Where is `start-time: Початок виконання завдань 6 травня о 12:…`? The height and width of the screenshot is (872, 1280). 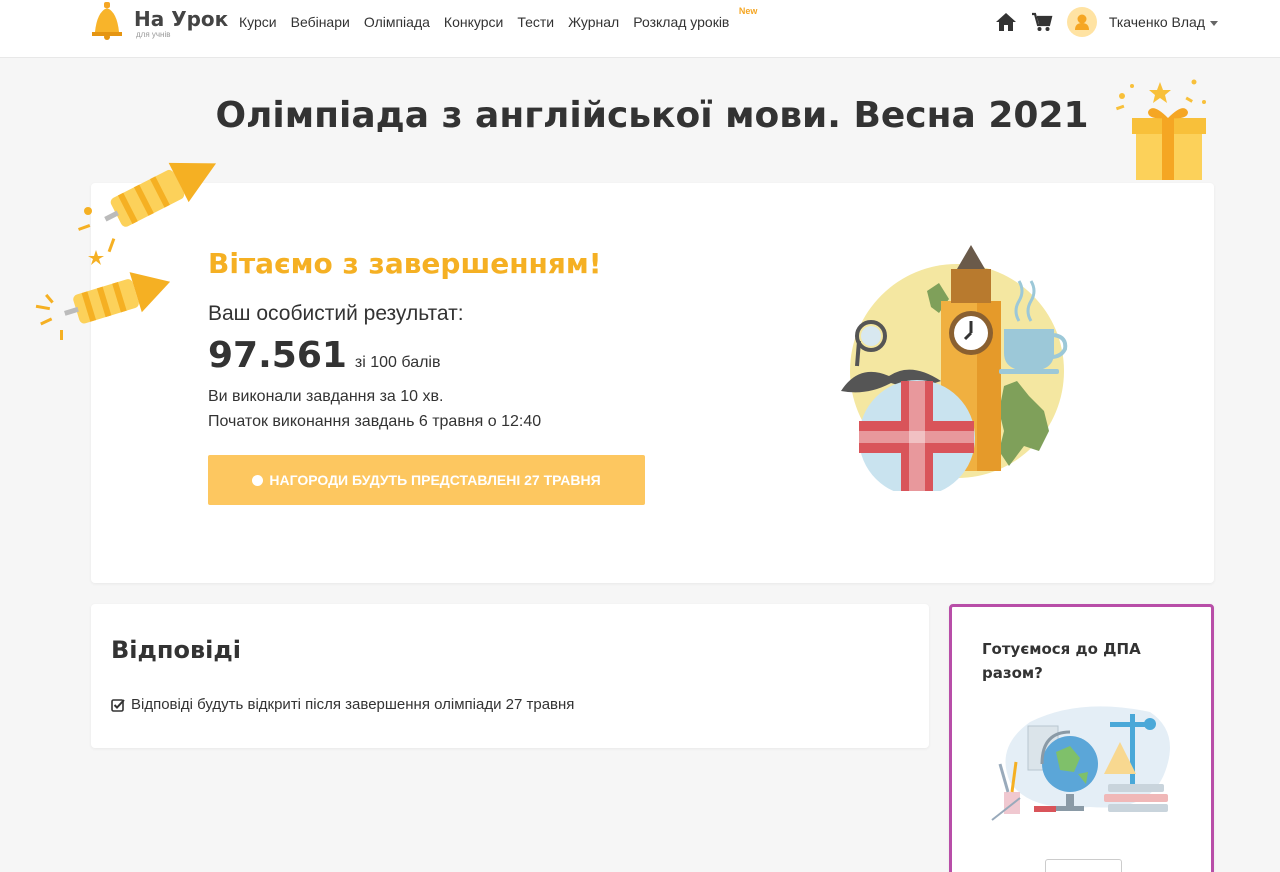
start-time: Початок виконання завдань 6 травня о 12:… is located at coordinates (375, 421).